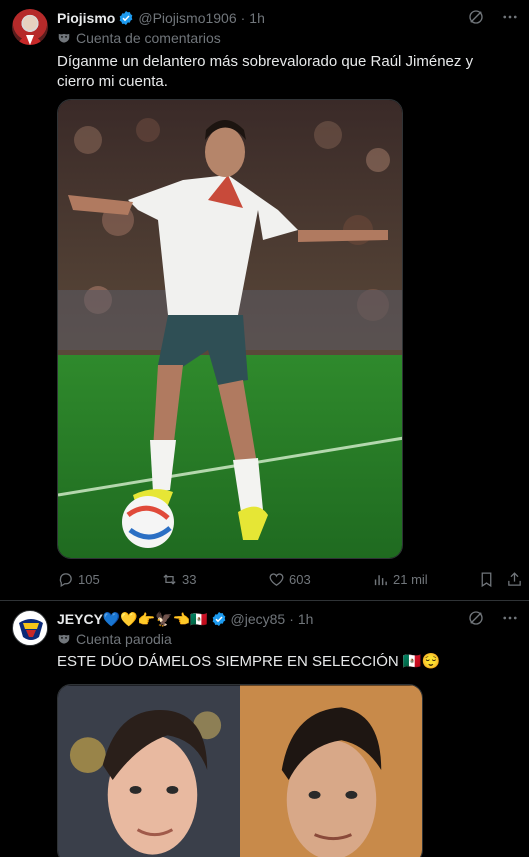 This screenshot has height=857, width=529. I want to click on account-label: Cuenta de comentarios, so click(139, 38).